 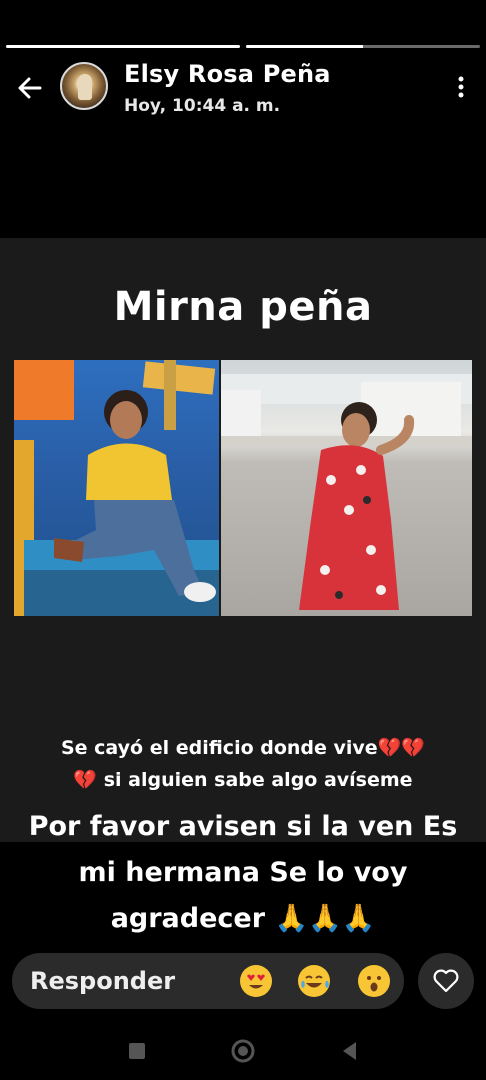 What do you see at coordinates (349, 1051) in the screenshot?
I see `back-nav-icon` at bounding box center [349, 1051].